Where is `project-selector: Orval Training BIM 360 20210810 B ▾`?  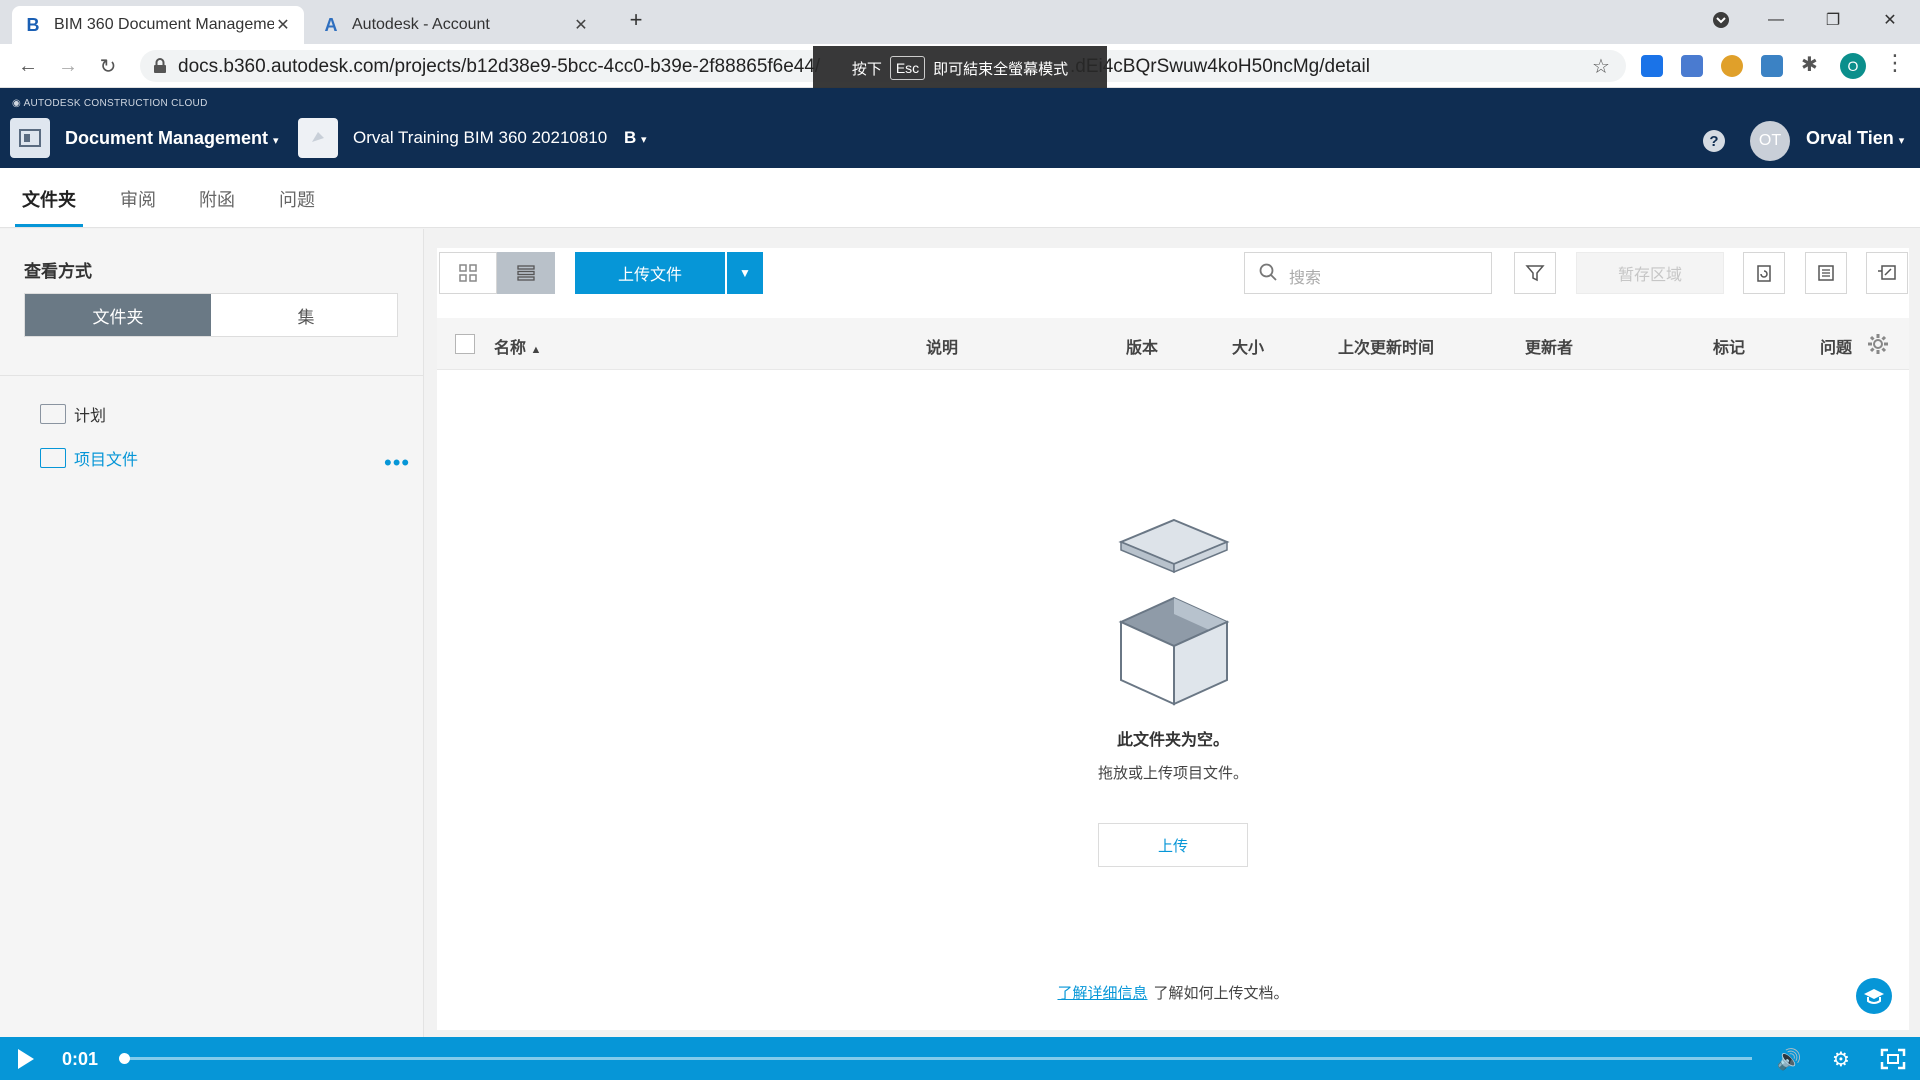 project-selector: Orval Training BIM 360 20210810 B ▾ is located at coordinates (500, 138).